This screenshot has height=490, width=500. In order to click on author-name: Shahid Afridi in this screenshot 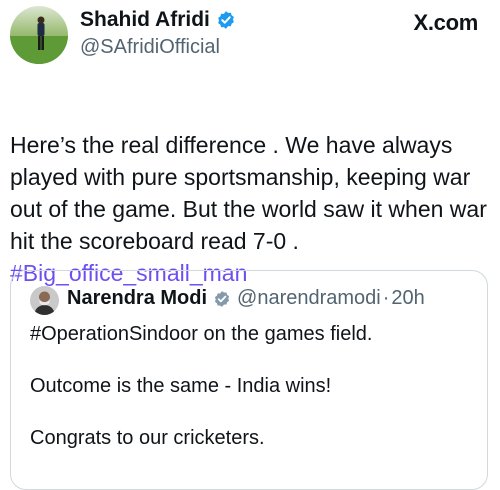, I will do `click(145, 20)`.